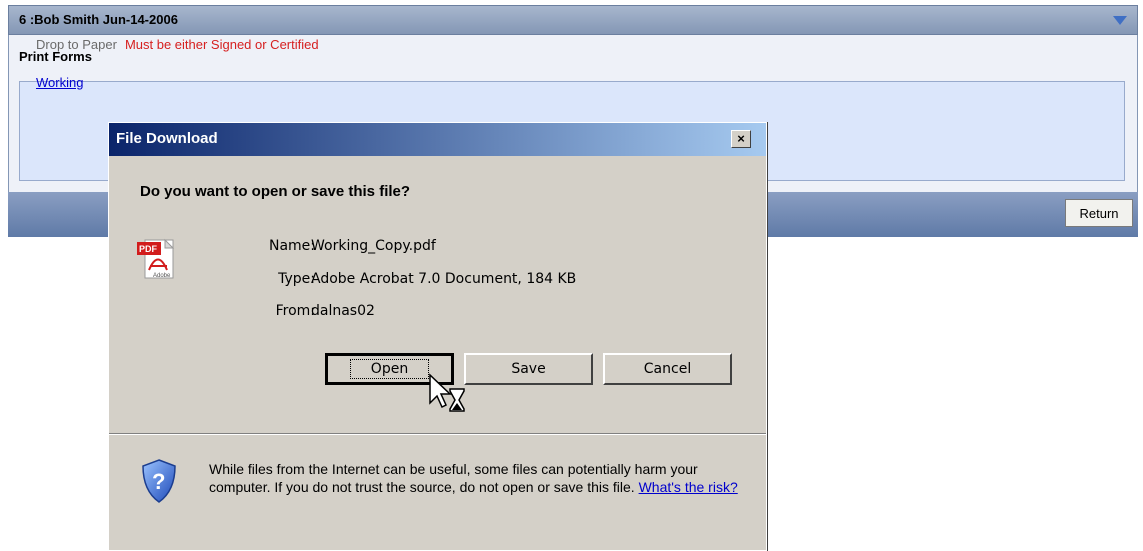 This screenshot has width=1143, height=551. Describe the element at coordinates (667, 369) in the screenshot. I see `cancel-button: Cancel` at that location.